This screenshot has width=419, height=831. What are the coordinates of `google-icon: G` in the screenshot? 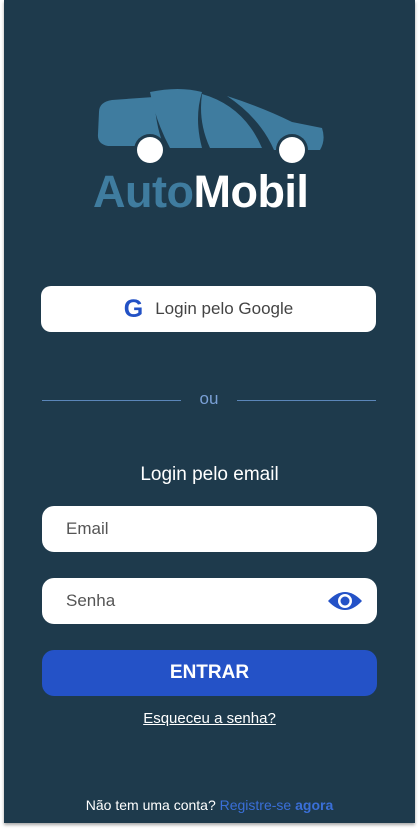 It's located at (133, 308).